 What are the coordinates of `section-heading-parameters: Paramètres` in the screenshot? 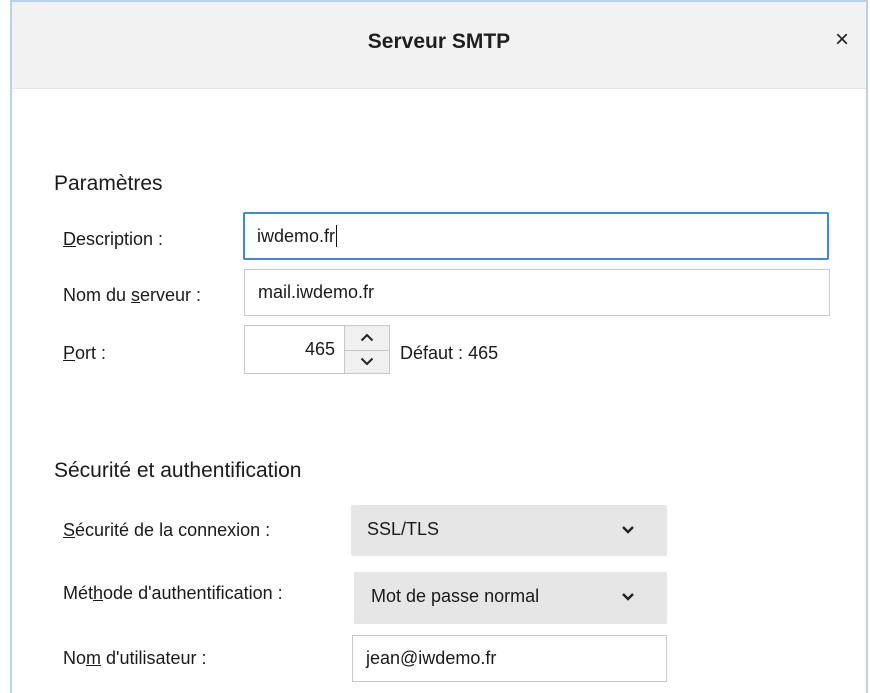 It's located at (108, 183).